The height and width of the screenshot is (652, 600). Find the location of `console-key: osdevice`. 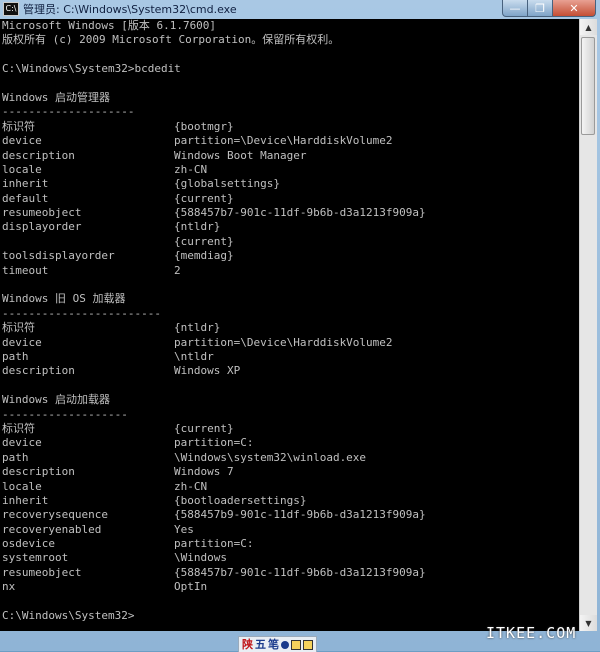

console-key: osdevice is located at coordinates (28, 544).